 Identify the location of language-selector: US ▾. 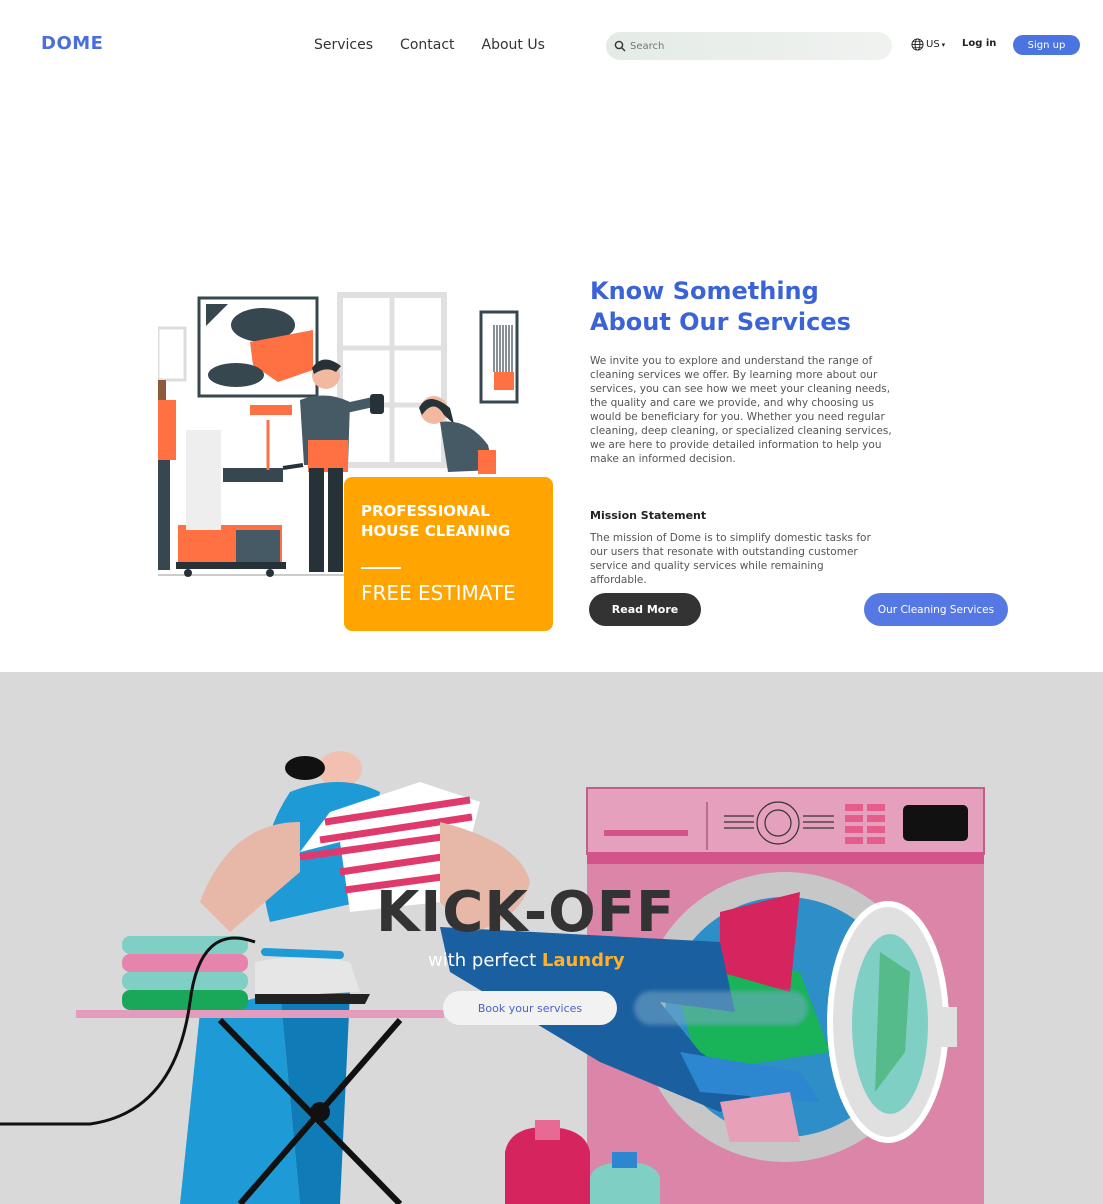
(928, 44).